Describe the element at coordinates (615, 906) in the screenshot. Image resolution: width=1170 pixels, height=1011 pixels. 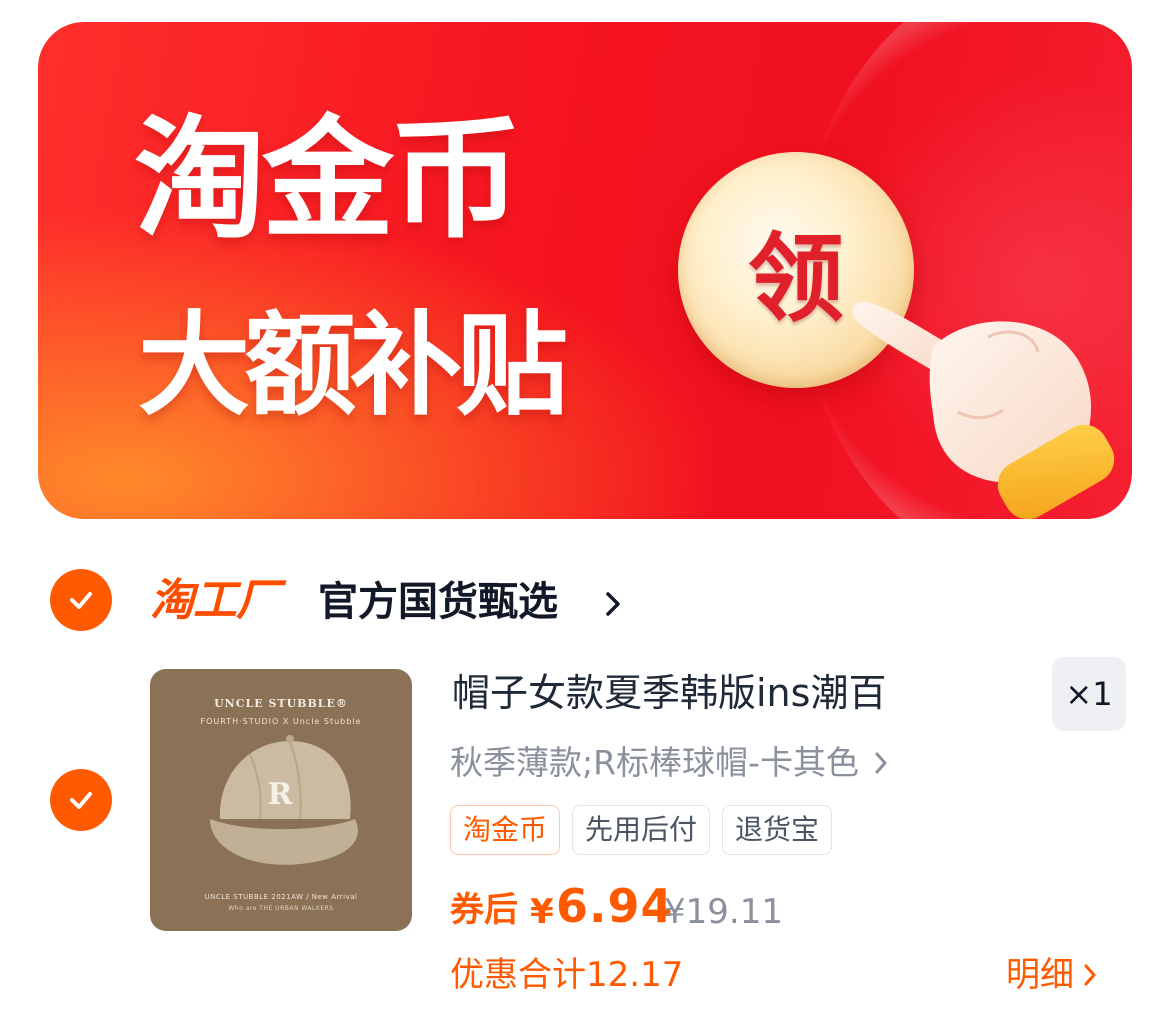
I see `final-price: 6.94` at that location.